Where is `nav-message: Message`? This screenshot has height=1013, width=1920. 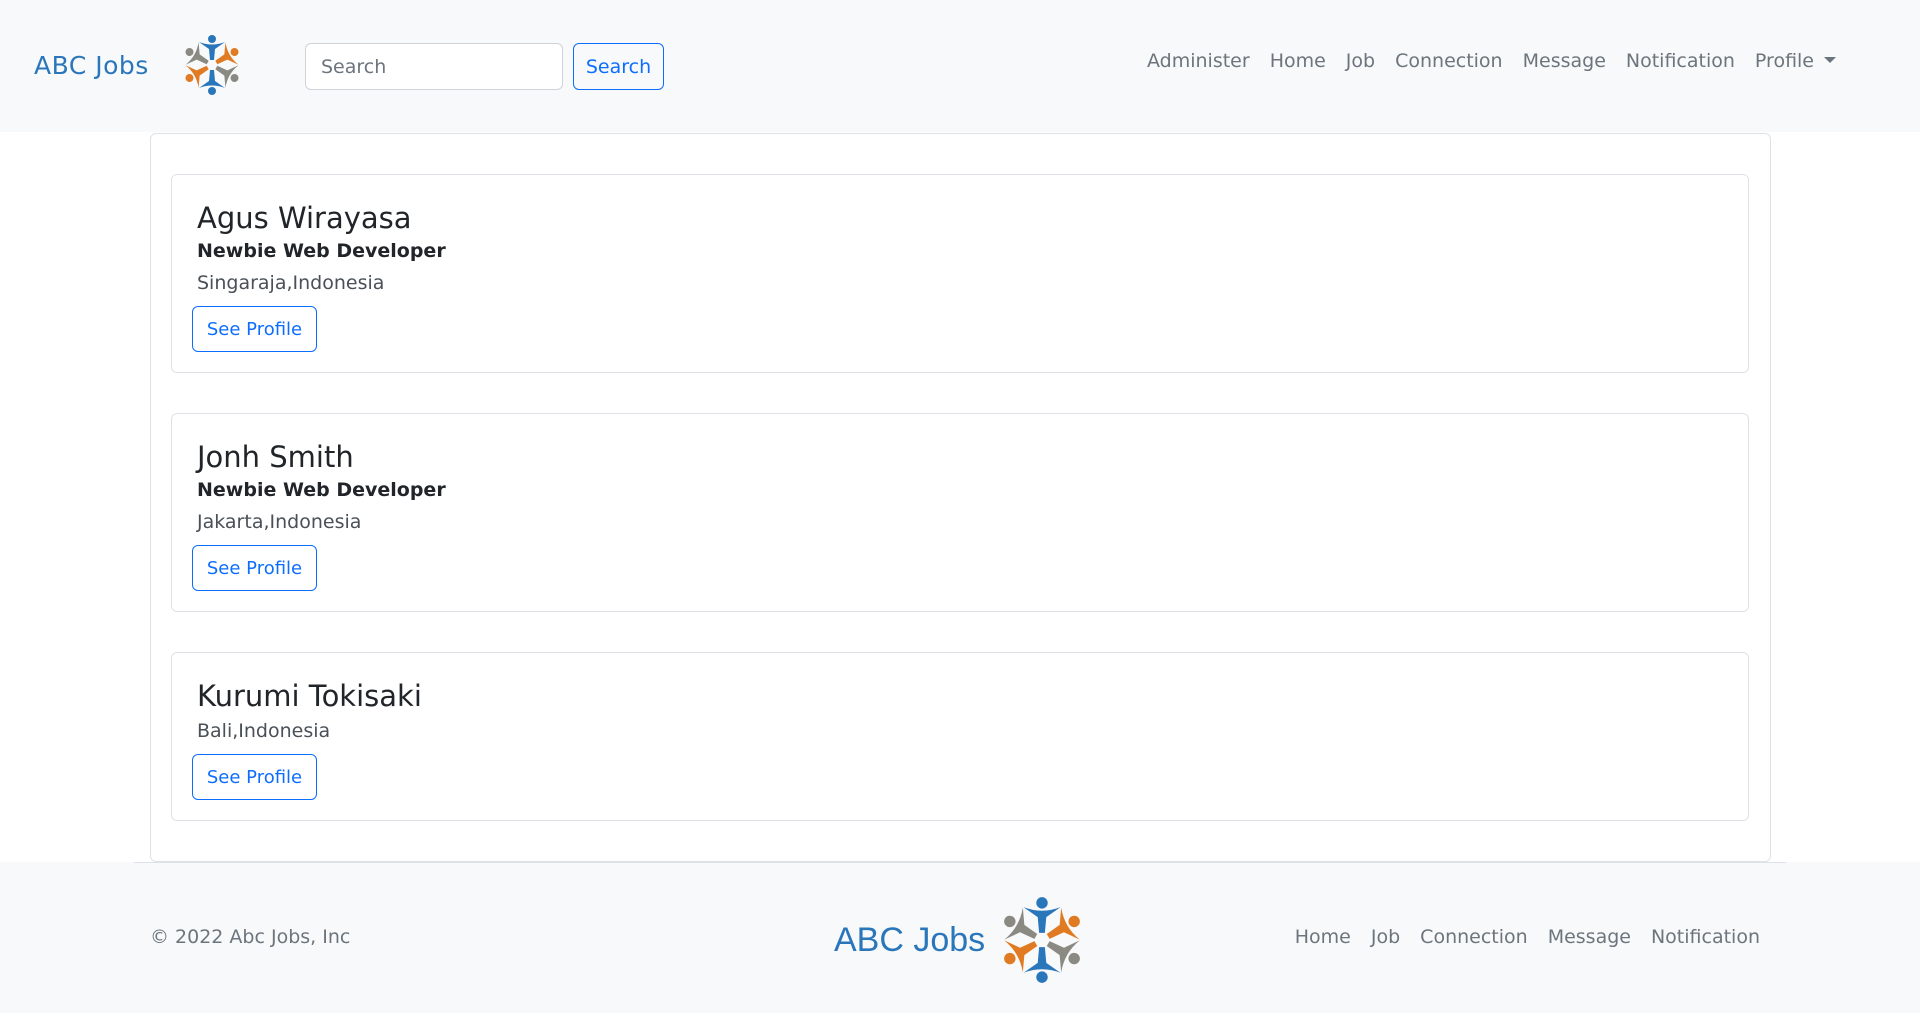
nav-message: Message is located at coordinates (1564, 61).